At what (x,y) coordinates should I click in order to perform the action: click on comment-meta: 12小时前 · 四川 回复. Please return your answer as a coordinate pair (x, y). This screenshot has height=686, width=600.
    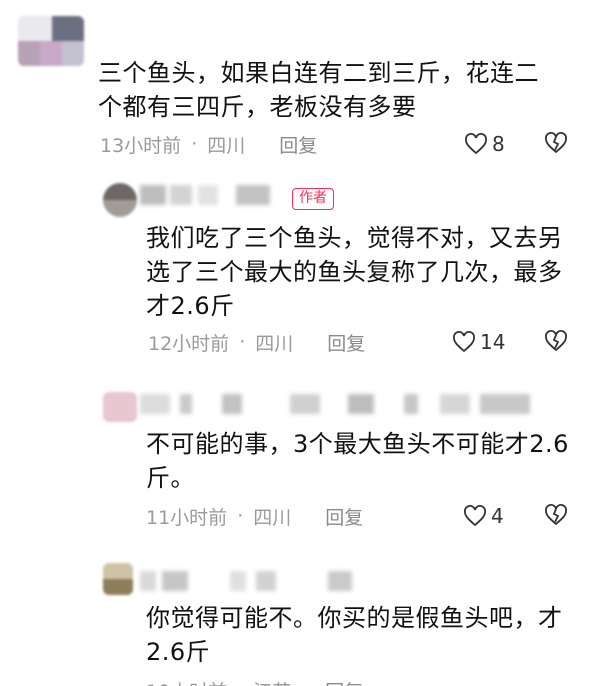
    Looking at the image, I should click on (256, 342).